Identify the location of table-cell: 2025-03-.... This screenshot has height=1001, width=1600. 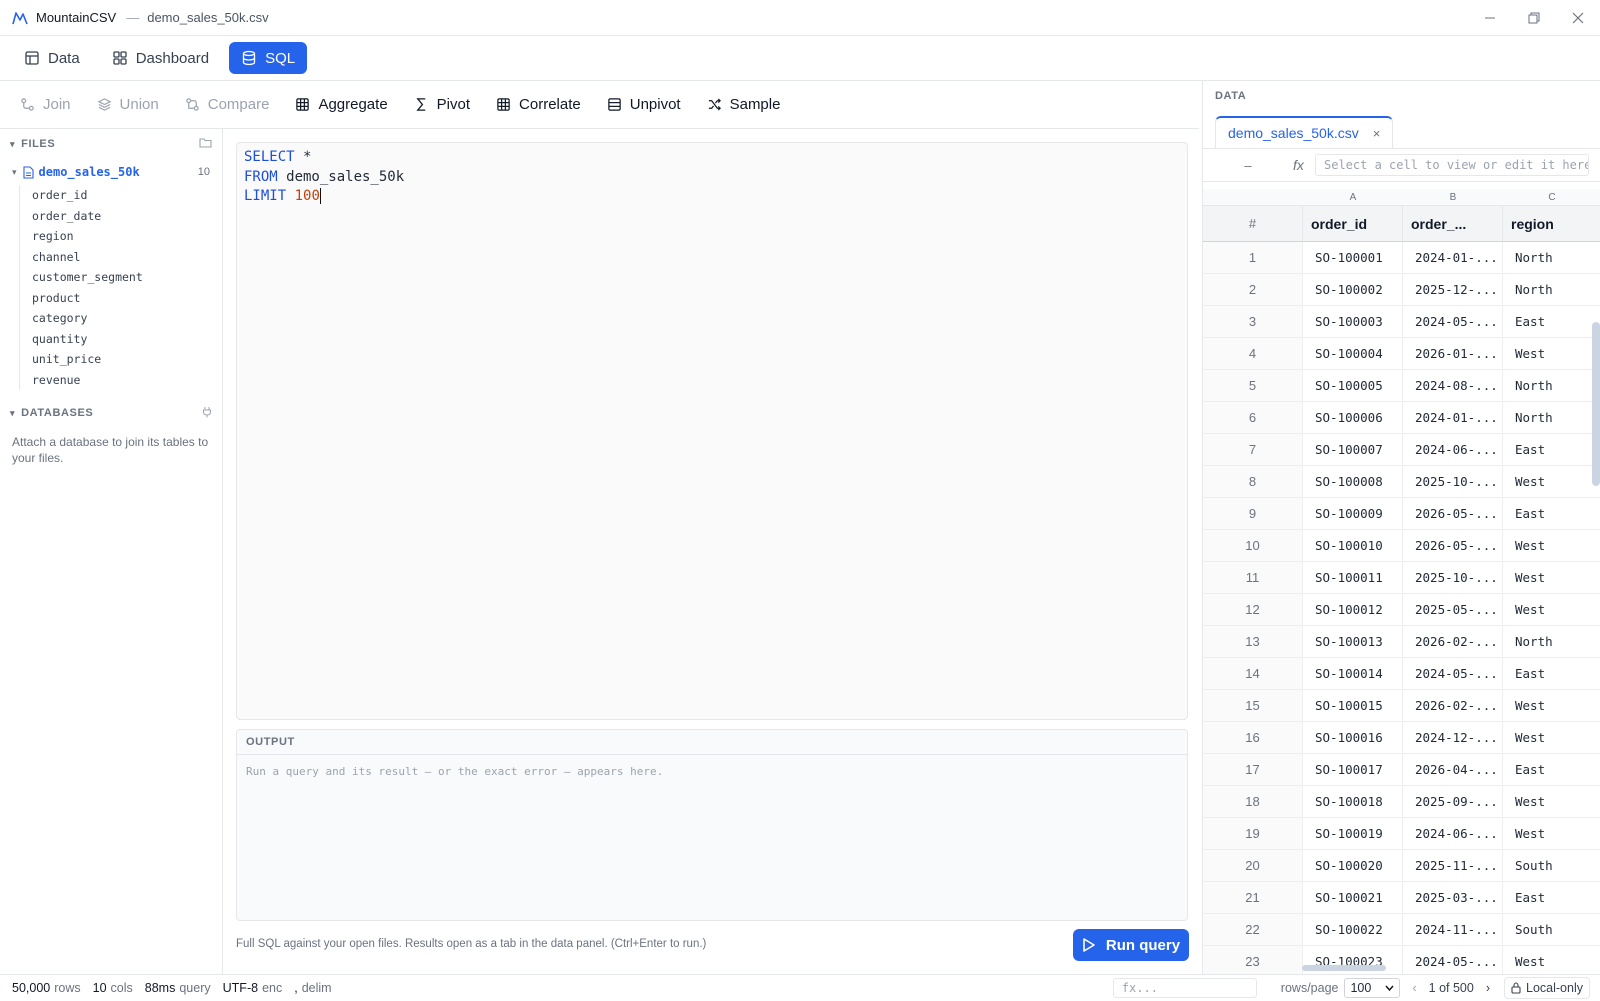
(1453, 897).